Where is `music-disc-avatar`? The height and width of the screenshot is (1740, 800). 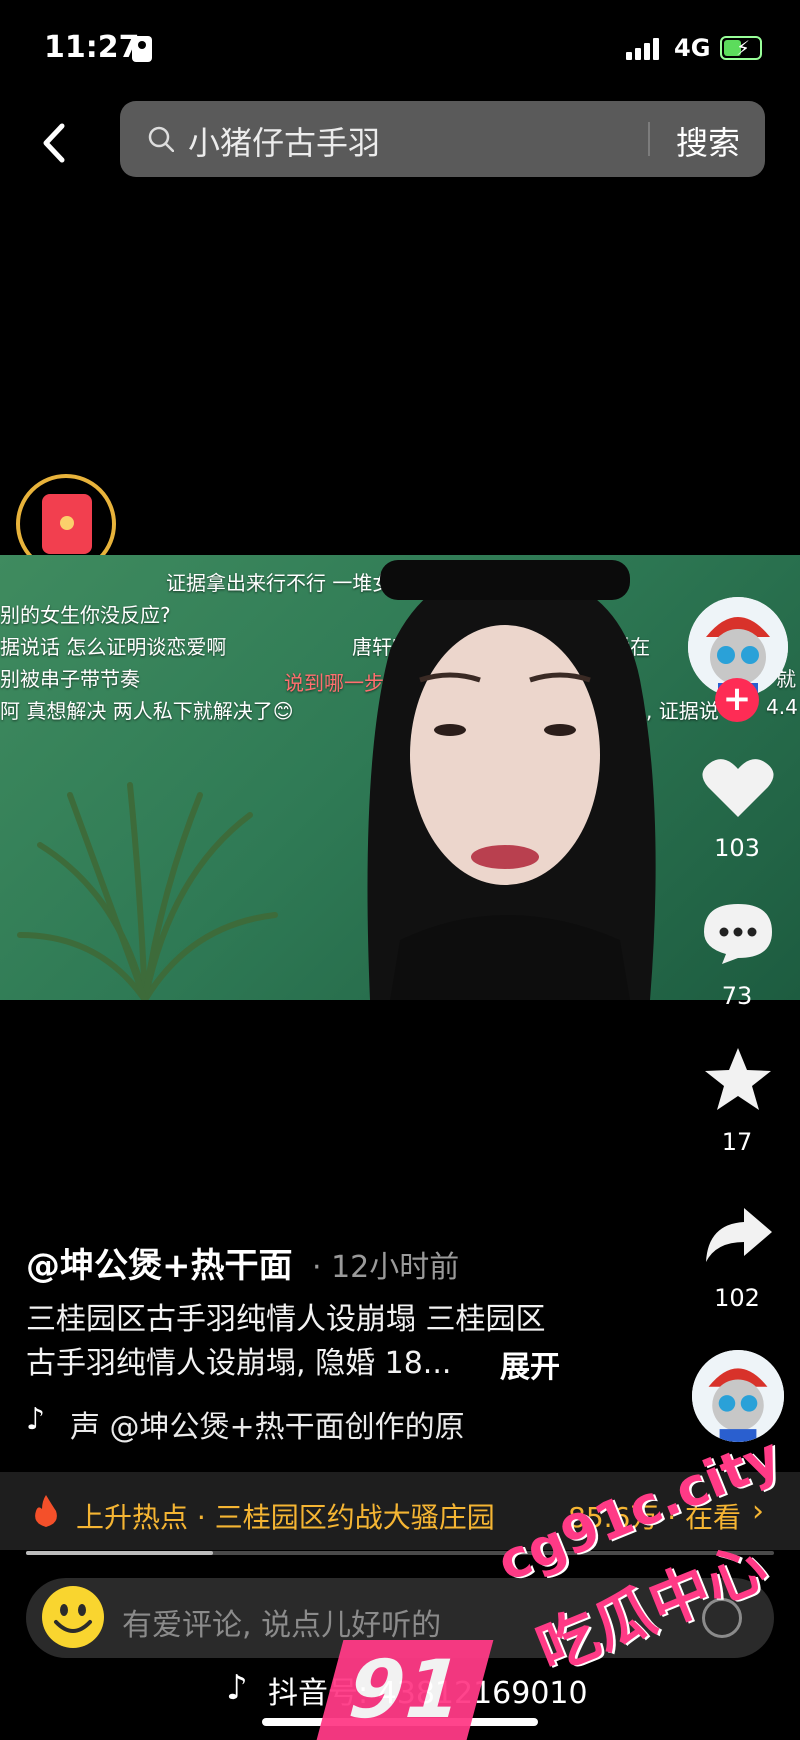 music-disc-avatar is located at coordinates (738, 1396).